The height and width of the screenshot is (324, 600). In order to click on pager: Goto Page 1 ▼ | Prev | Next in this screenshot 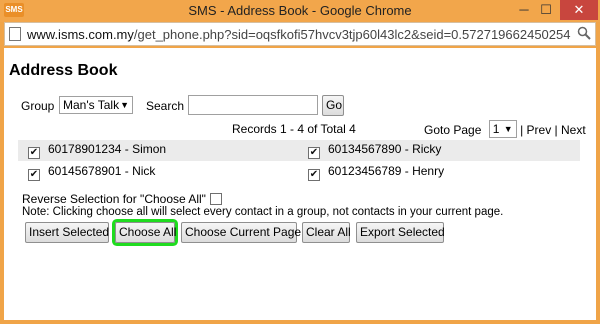, I will do `click(505, 129)`.